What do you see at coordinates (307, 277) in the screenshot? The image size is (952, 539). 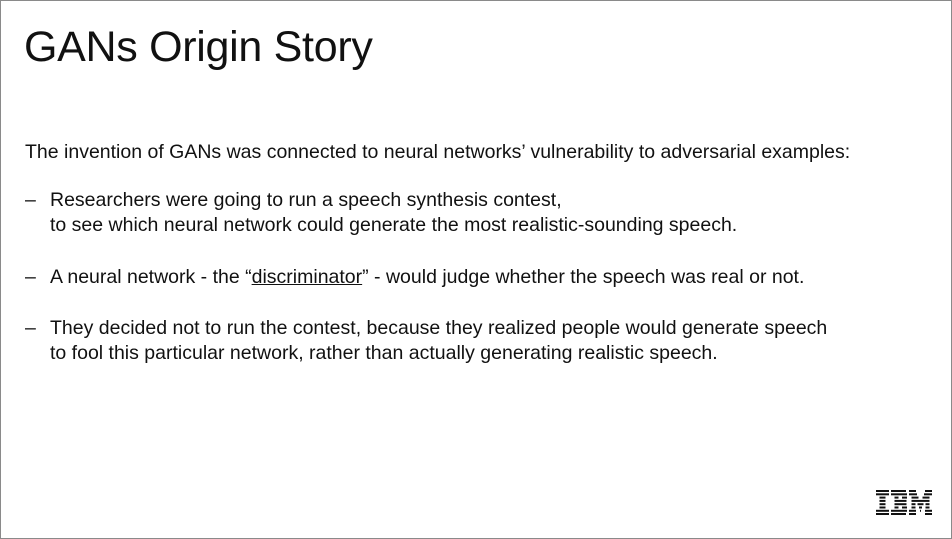 I see `discriminator-term: discriminator` at bounding box center [307, 277].